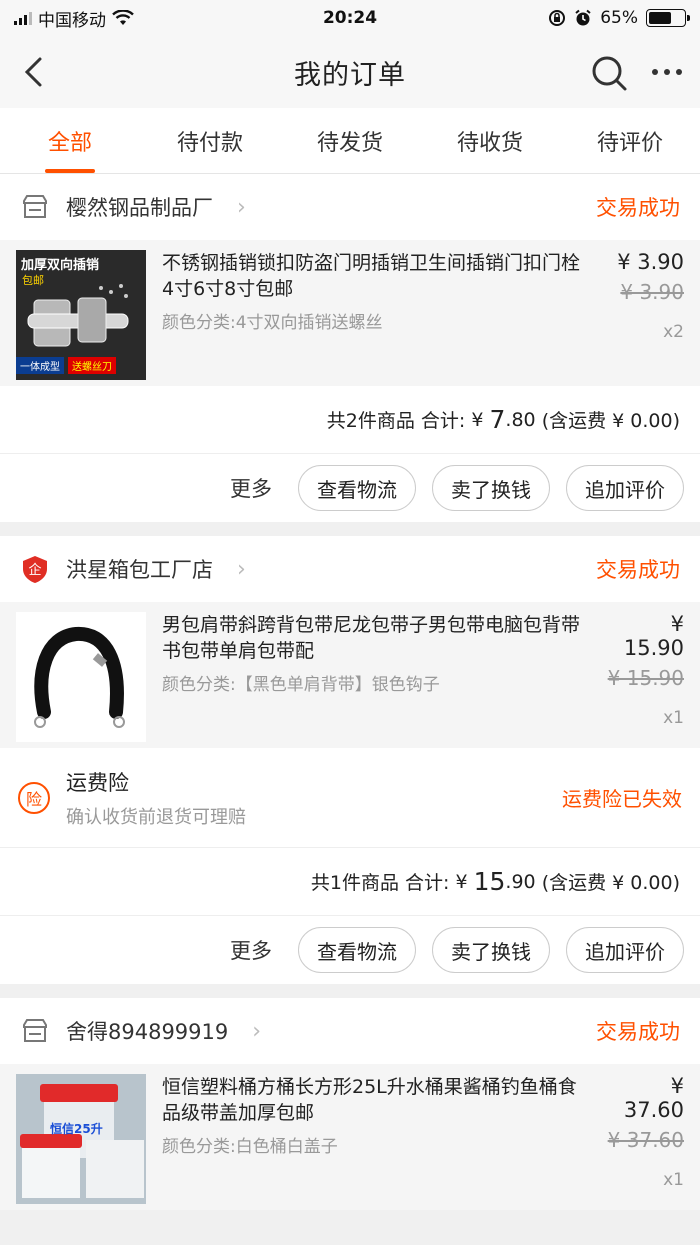 The height and width of the screenshot is (1245, 700). Describe the element at coordinates (497, 419) in the screenshot. I see `total-integer: 7` at that location.